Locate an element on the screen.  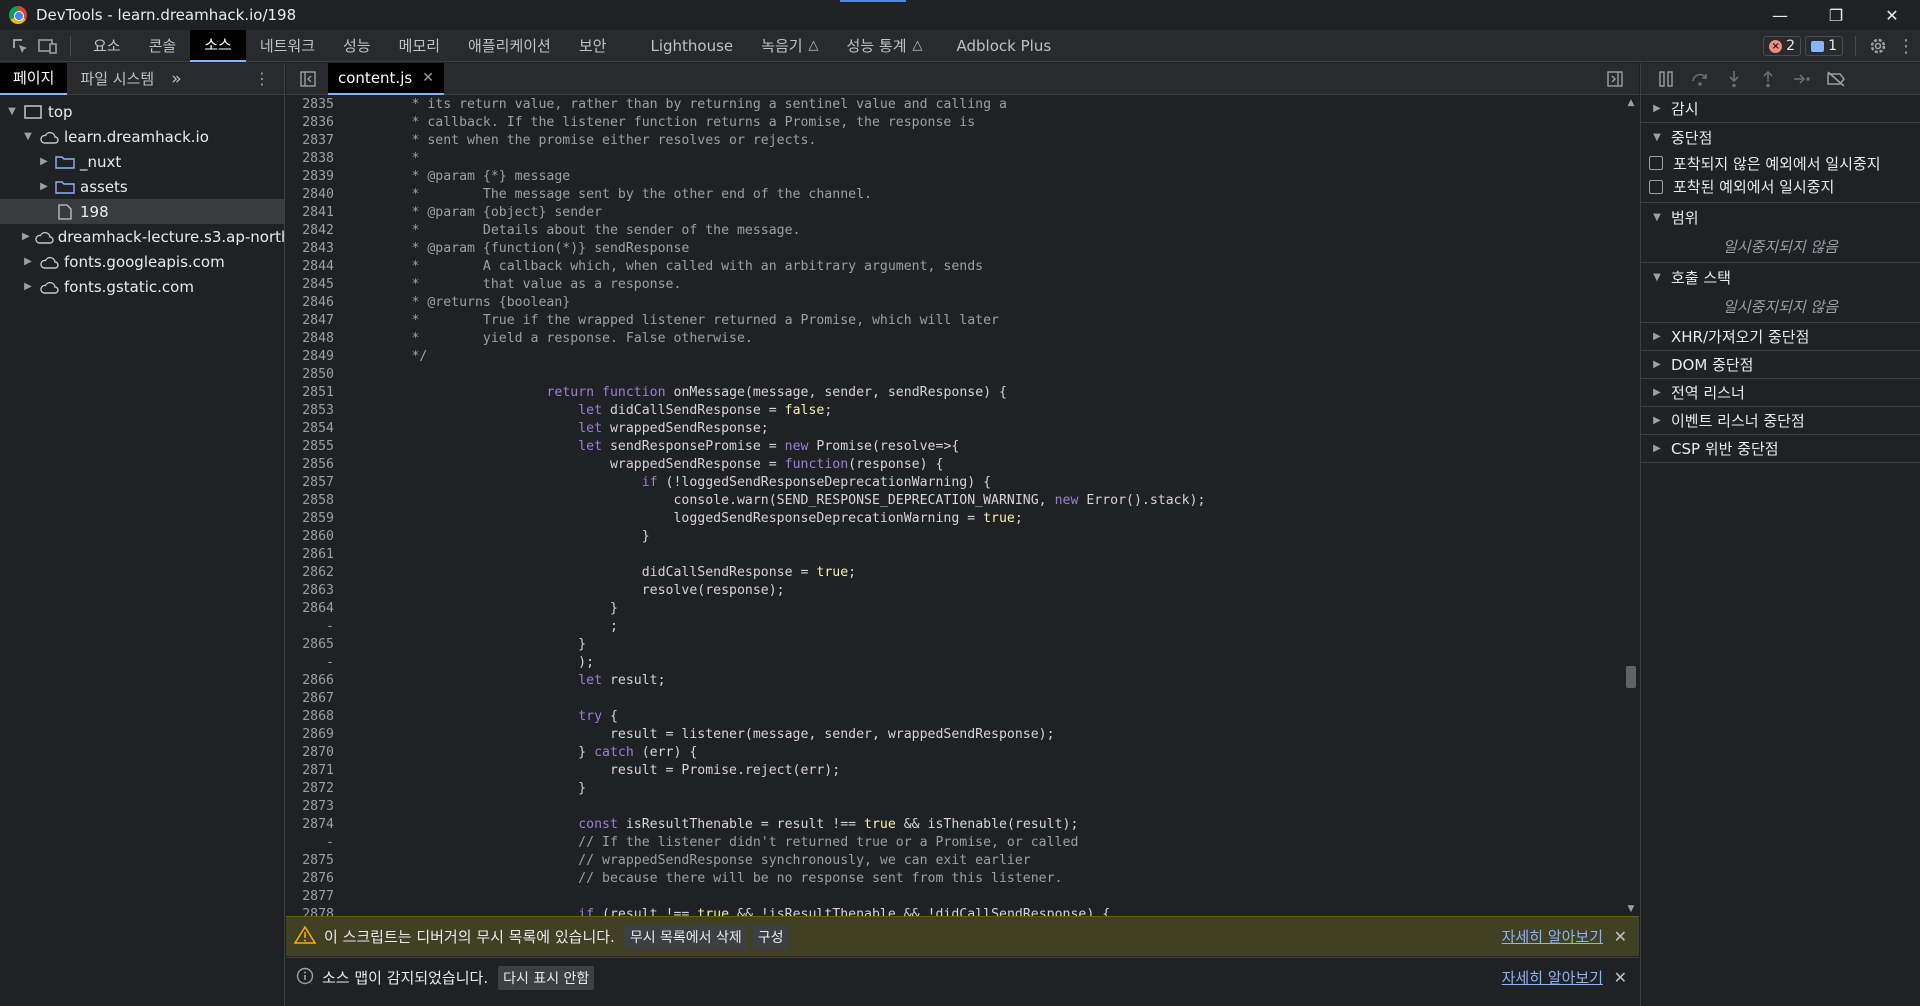
scroll-down-icon: ▼ is located at coordinates (1631, 909).